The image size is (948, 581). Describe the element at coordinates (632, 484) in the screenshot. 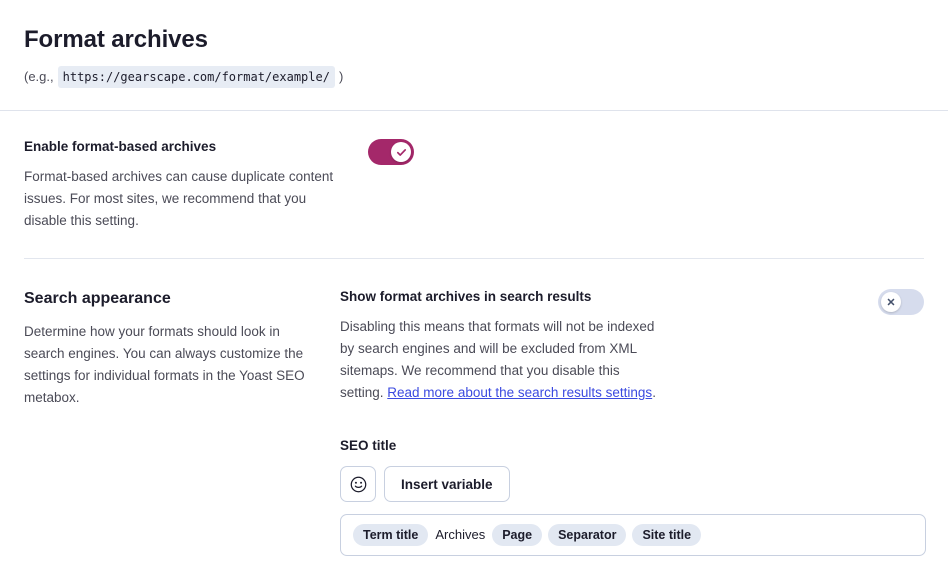

I see `seo-title-toolbar: Insert variable` at that location.